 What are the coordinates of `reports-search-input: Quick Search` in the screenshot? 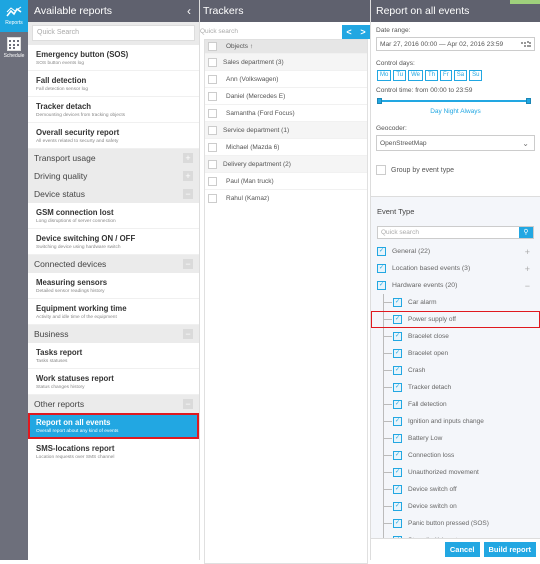 It's located at (113, 33).